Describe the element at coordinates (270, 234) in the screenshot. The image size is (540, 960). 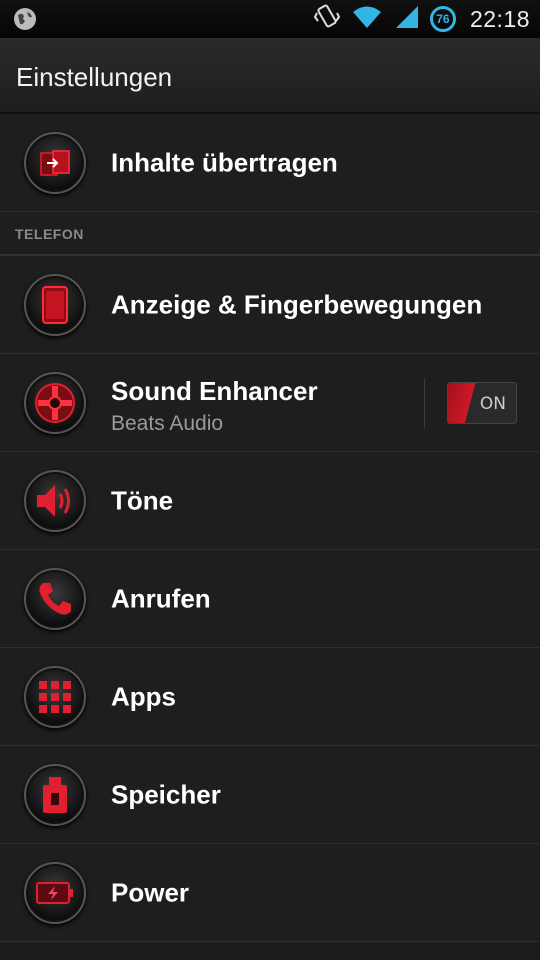
I see `section-header-telefon: TELEFON` at that location.